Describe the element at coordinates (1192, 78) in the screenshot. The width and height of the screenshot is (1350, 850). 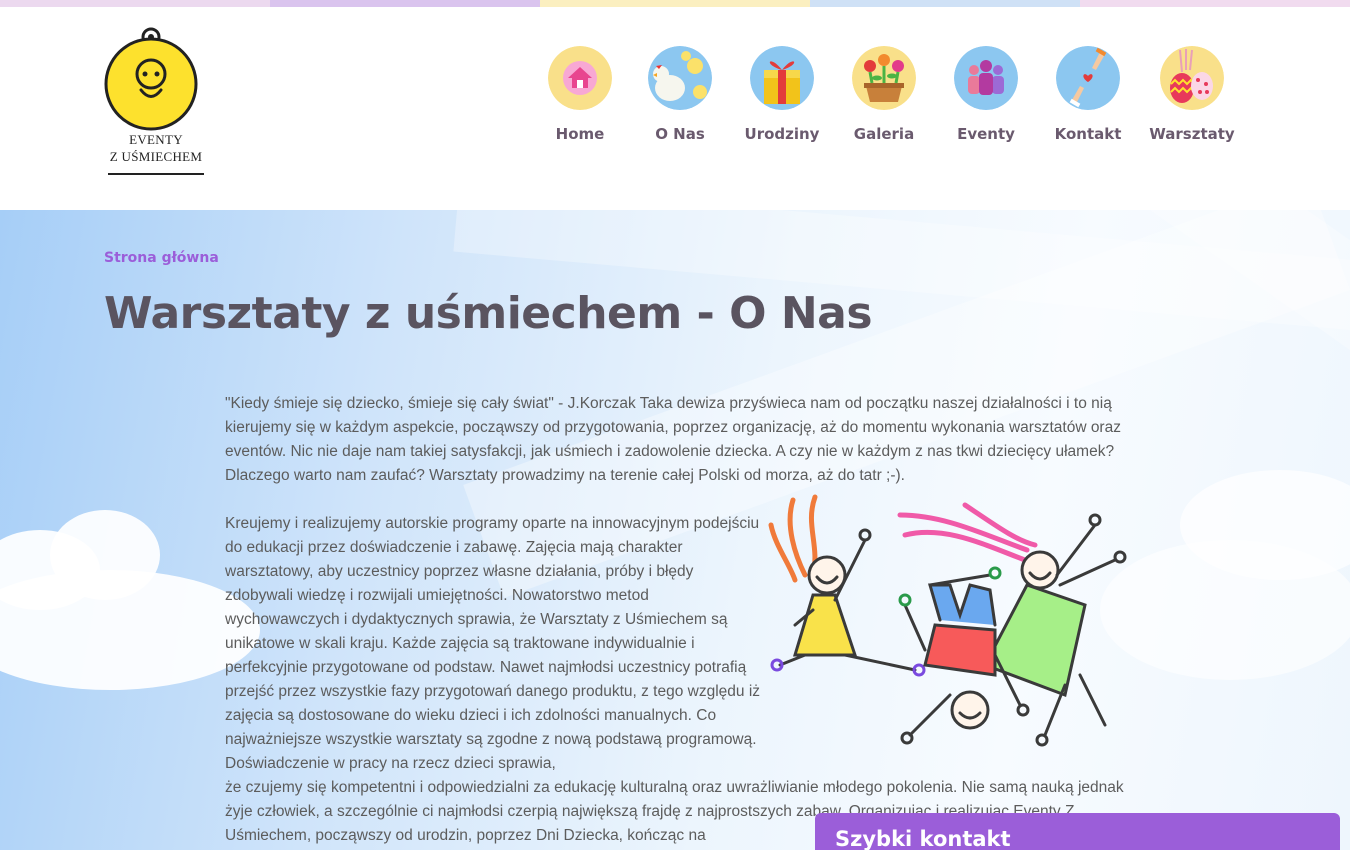
I see `easter-eggs-icon` at that location.